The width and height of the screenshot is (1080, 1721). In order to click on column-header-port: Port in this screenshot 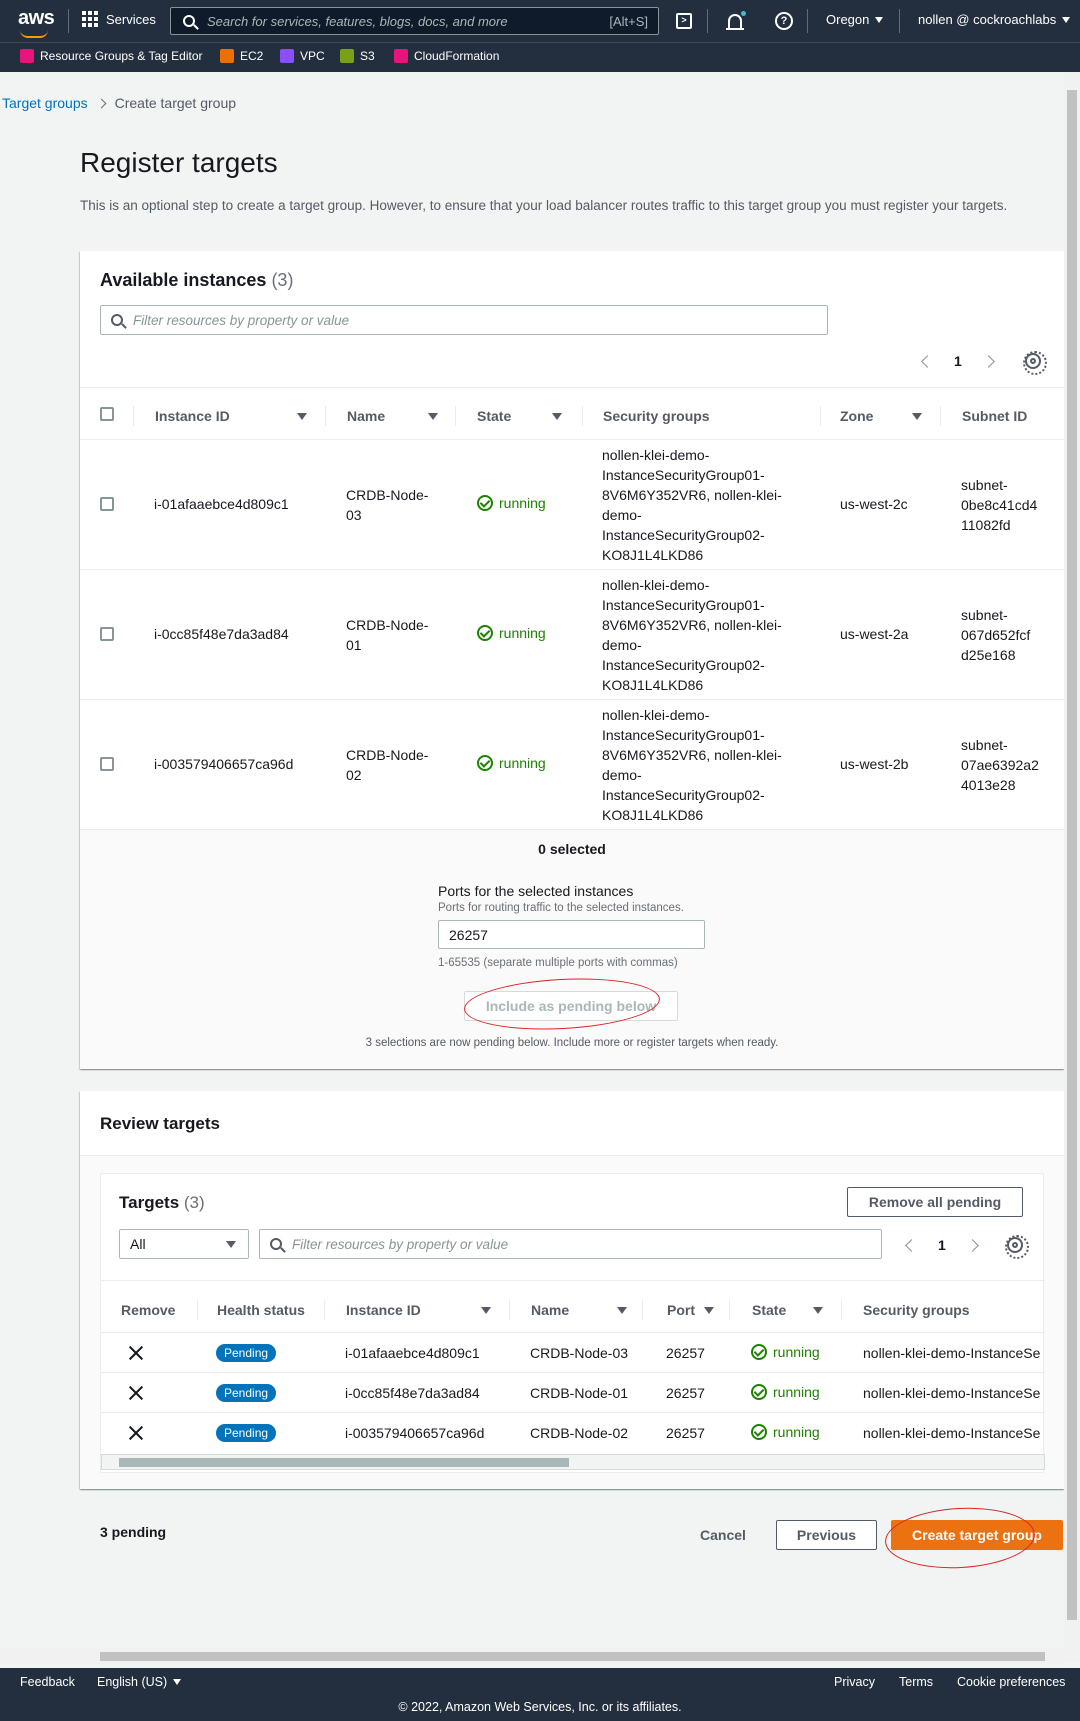, I will do `click(681, 1310)`.